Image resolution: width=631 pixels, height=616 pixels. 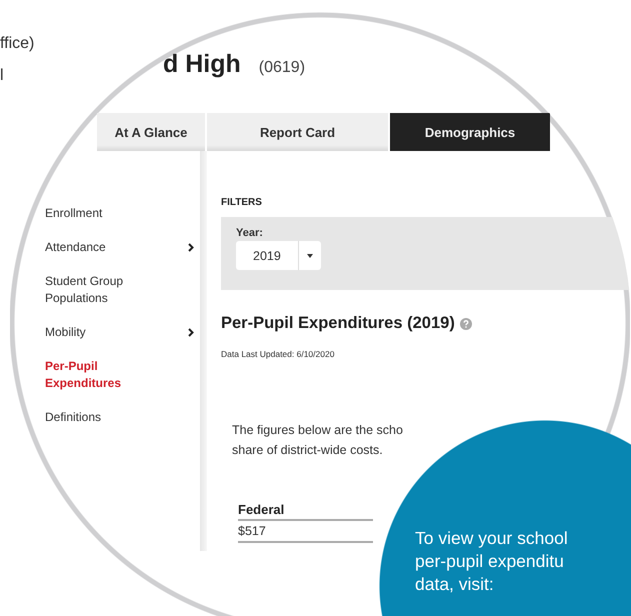 What do you see at coordinates (466, 324) in the screenshot?
I see `help-icon` at bounding box center [466, 324].